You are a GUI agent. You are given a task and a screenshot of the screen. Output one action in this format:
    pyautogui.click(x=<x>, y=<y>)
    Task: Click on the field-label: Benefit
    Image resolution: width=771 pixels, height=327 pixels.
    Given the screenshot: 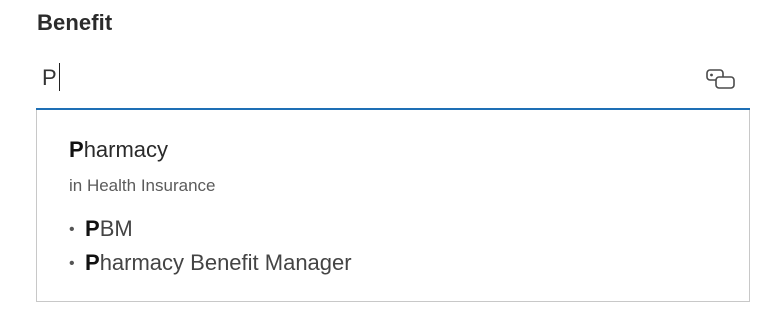 What is the action you would take?
    pyautogui.click(x=75, y=22)
    